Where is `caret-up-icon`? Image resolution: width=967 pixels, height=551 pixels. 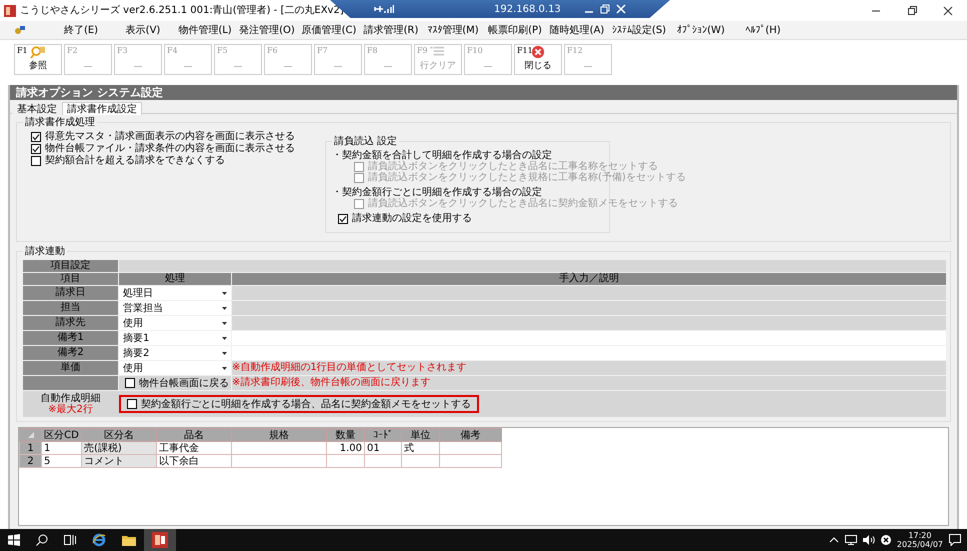 caret-up-icon is located at coordinates (833, 540).